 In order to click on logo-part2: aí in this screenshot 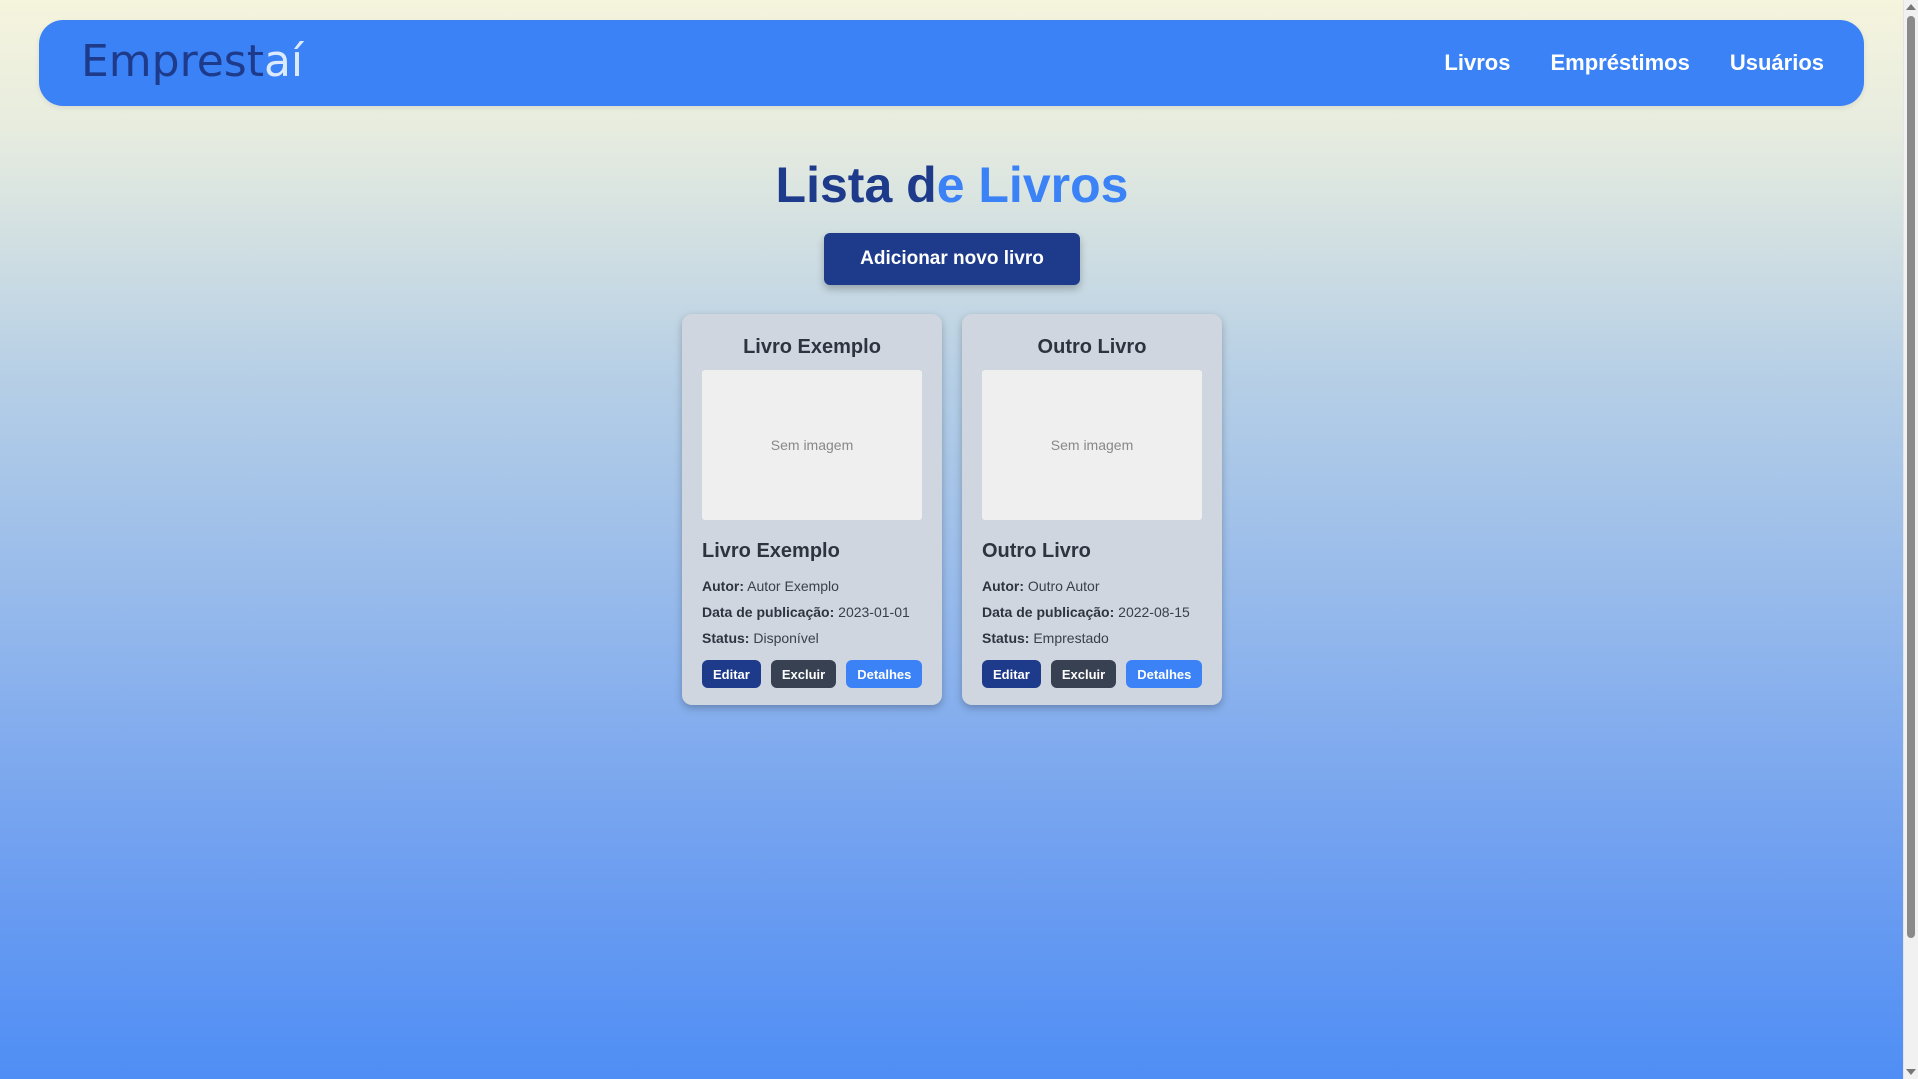, I will do `click(283, 61)`.